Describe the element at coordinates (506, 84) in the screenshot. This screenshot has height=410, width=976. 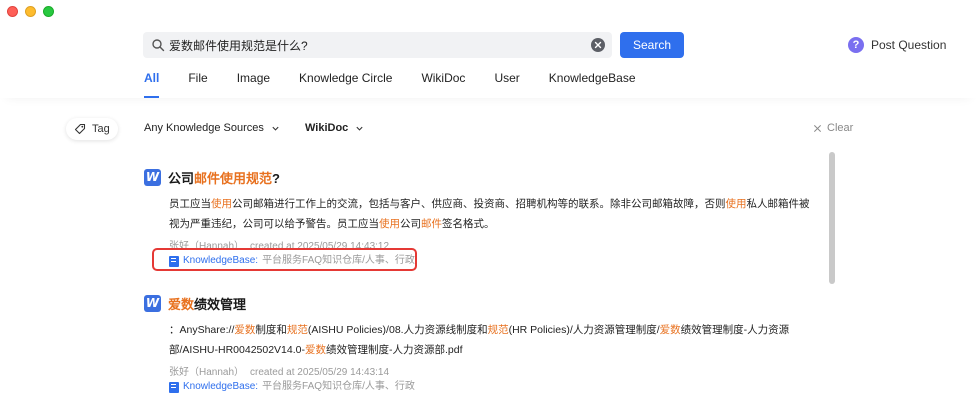
I see `tab-user: User` at that location.